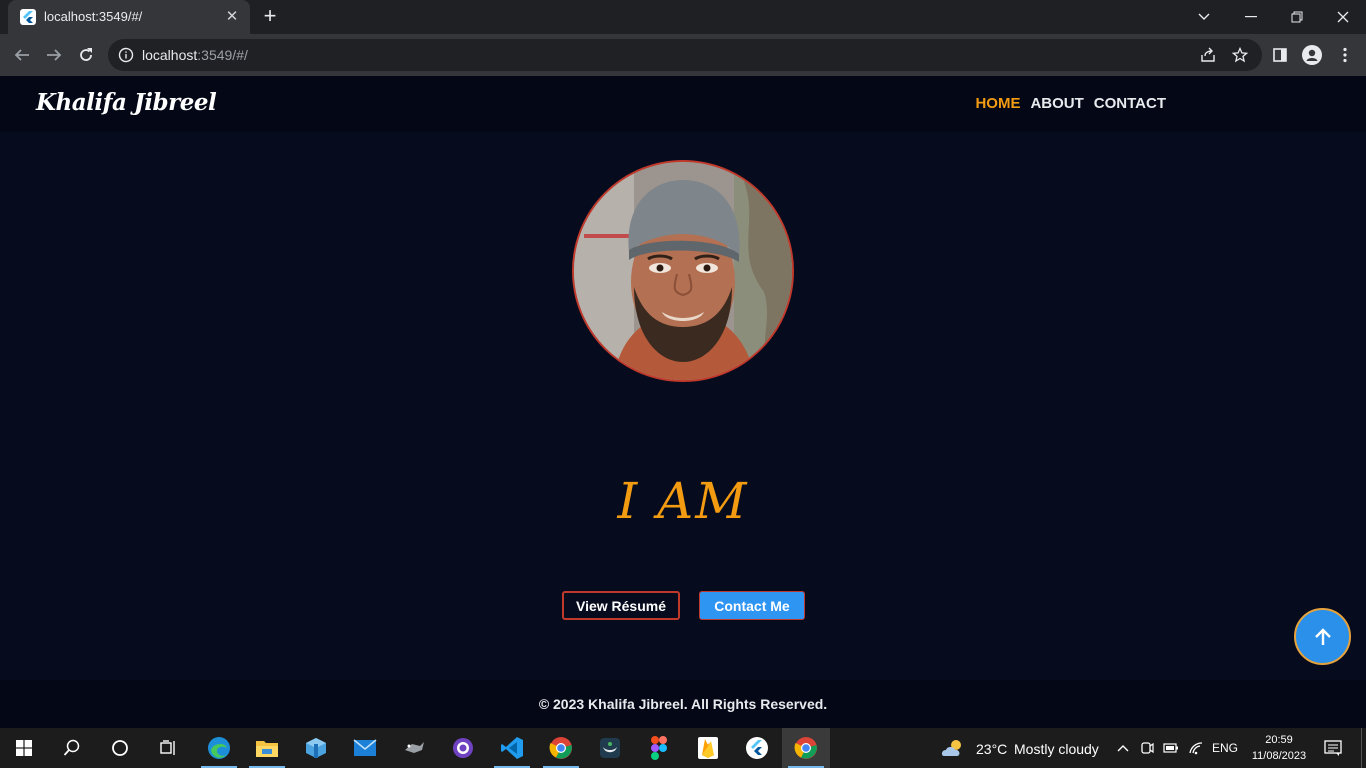  Describe the element at coordinates (683, 501) in the screenshot. I see `hero-heading: I AM` at that location.